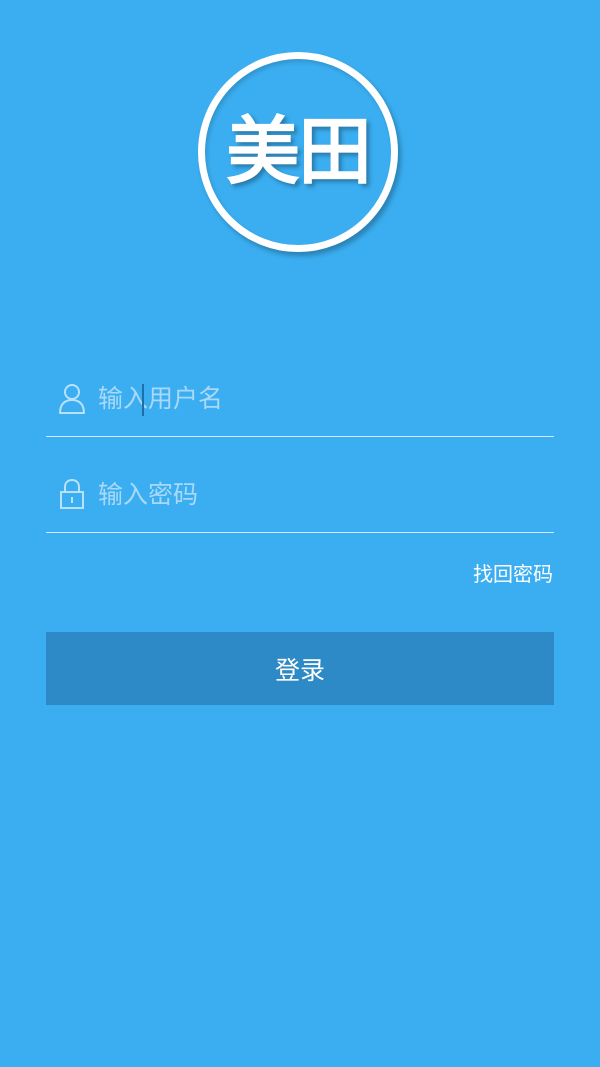  Describe the element at coordinates (318, 398) in the screenshot. I see `username-input` at that location.